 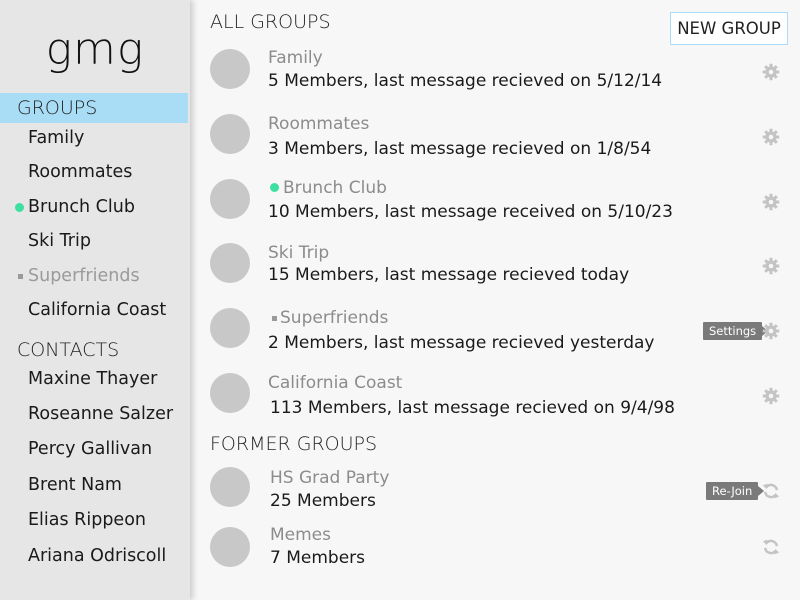 What do you see at coordinates (90, 449) in the screenshot?
I see `sidebar-contact-percy-gallivan: Percy Gallivan` at bounding box center [90, 449].